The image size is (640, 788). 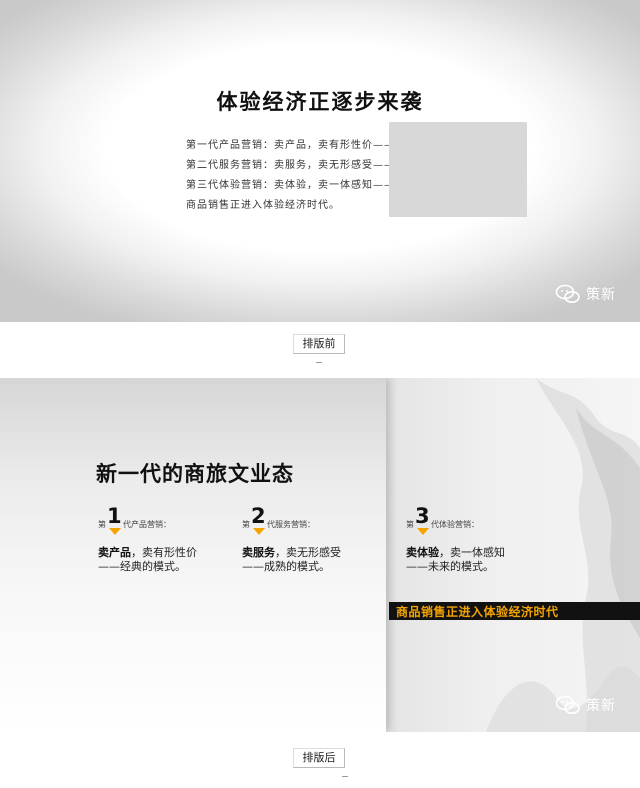 I want to click on generation-3-number: 3, so click(x=422, y=516).